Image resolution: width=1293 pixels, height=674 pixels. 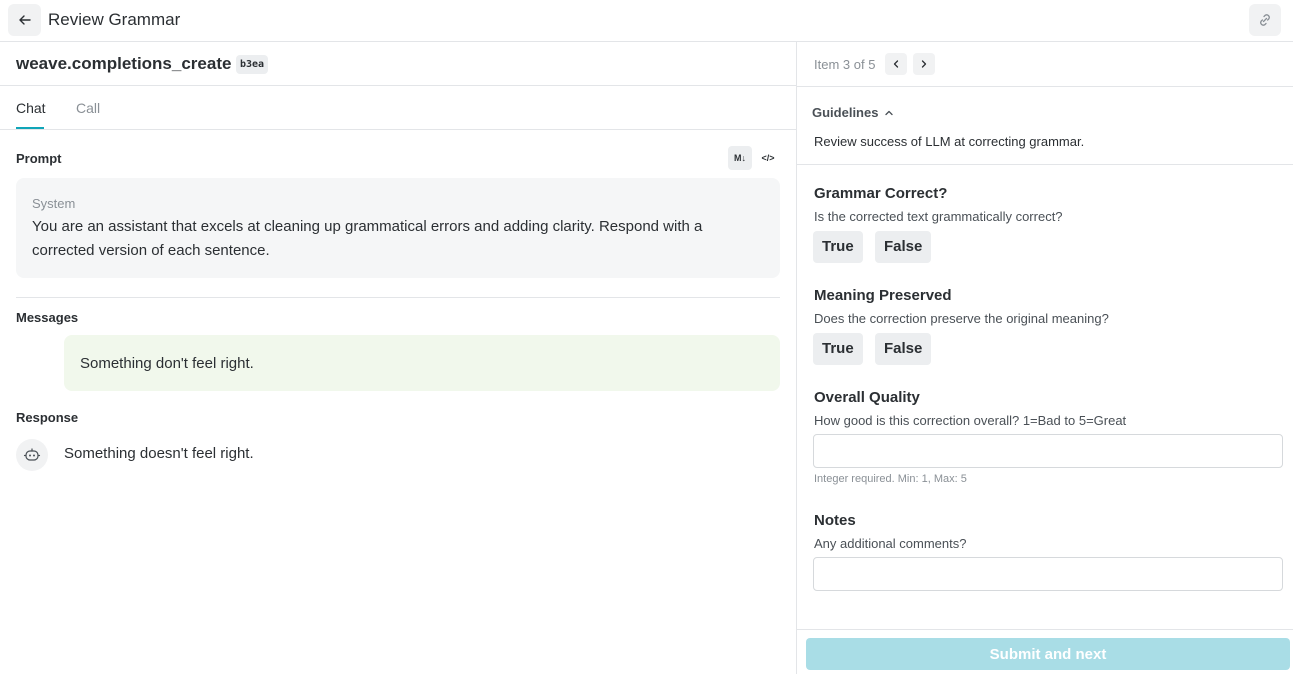 What do you see at coordinates (768, 158) in the screenshot?
I see `code-toggle-button: </>` at bounding box center [768, 158].